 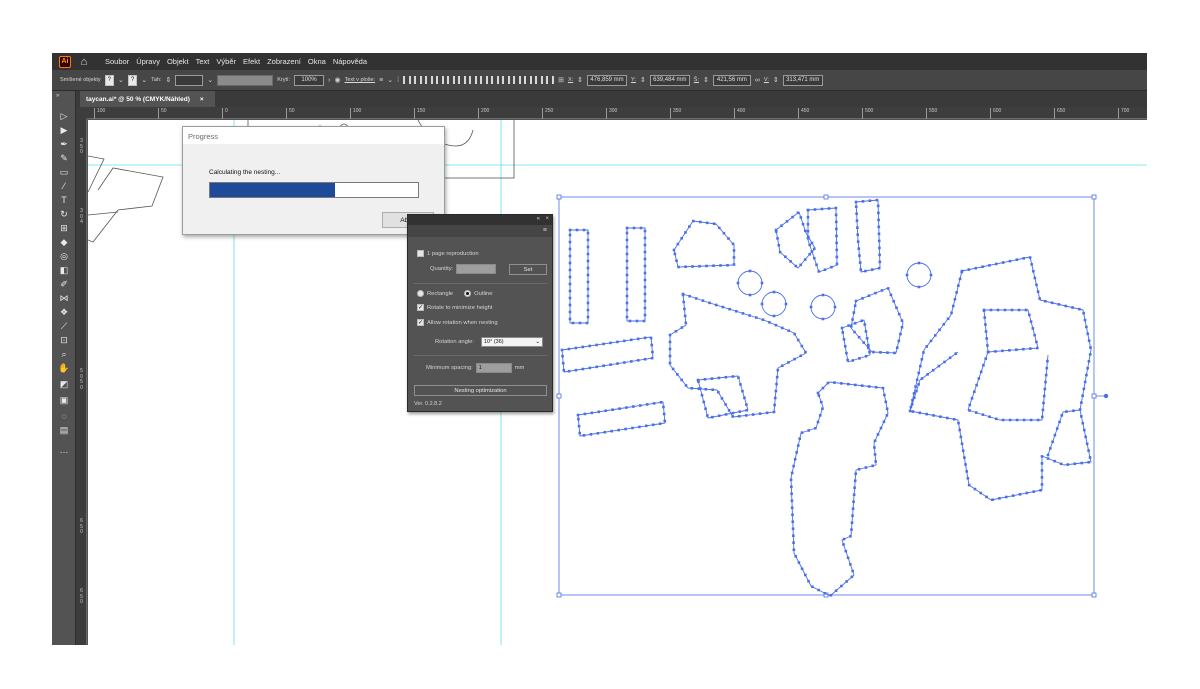 What do you see at coordinates (64, 416) in the screenshot?
I see `draw-mode-icon: ◌` at bounding box center [64, 416].